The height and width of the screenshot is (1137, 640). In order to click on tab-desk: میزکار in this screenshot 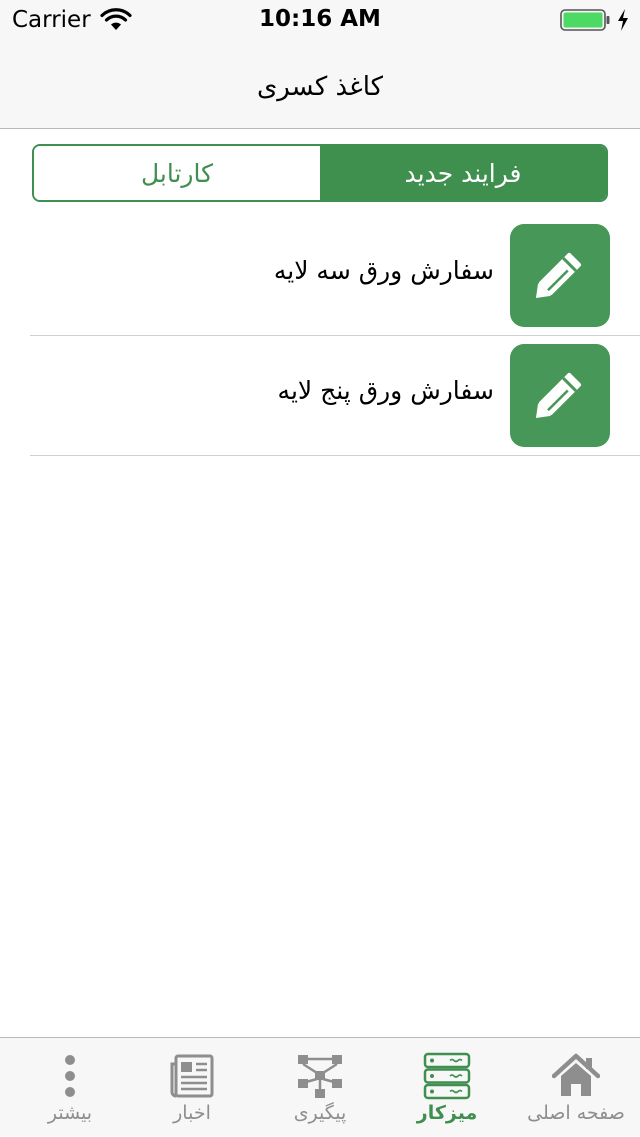, I will do `click(447, 1087)`.